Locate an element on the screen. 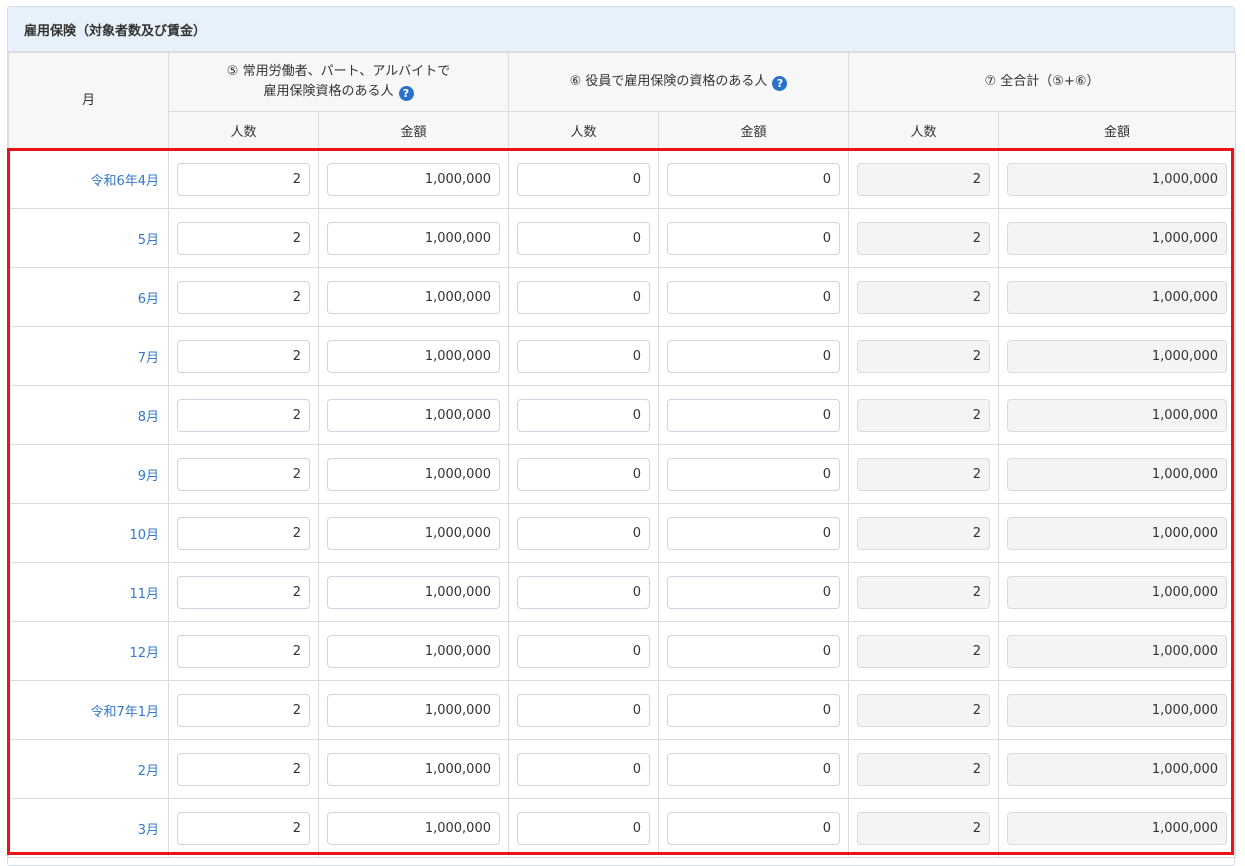  table-row: 8月 2 1,000,000 0 0 2 1,000,000 is located at coordinates (622, 415).